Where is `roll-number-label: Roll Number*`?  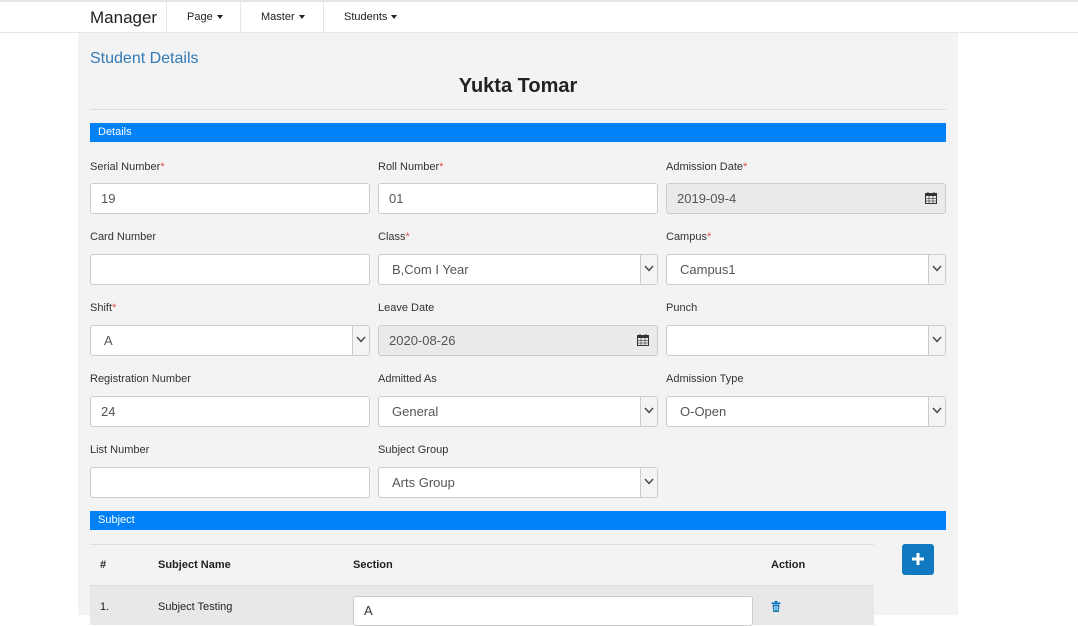
roll-number-label: Roll Number* is located at coordinates (411, 167).